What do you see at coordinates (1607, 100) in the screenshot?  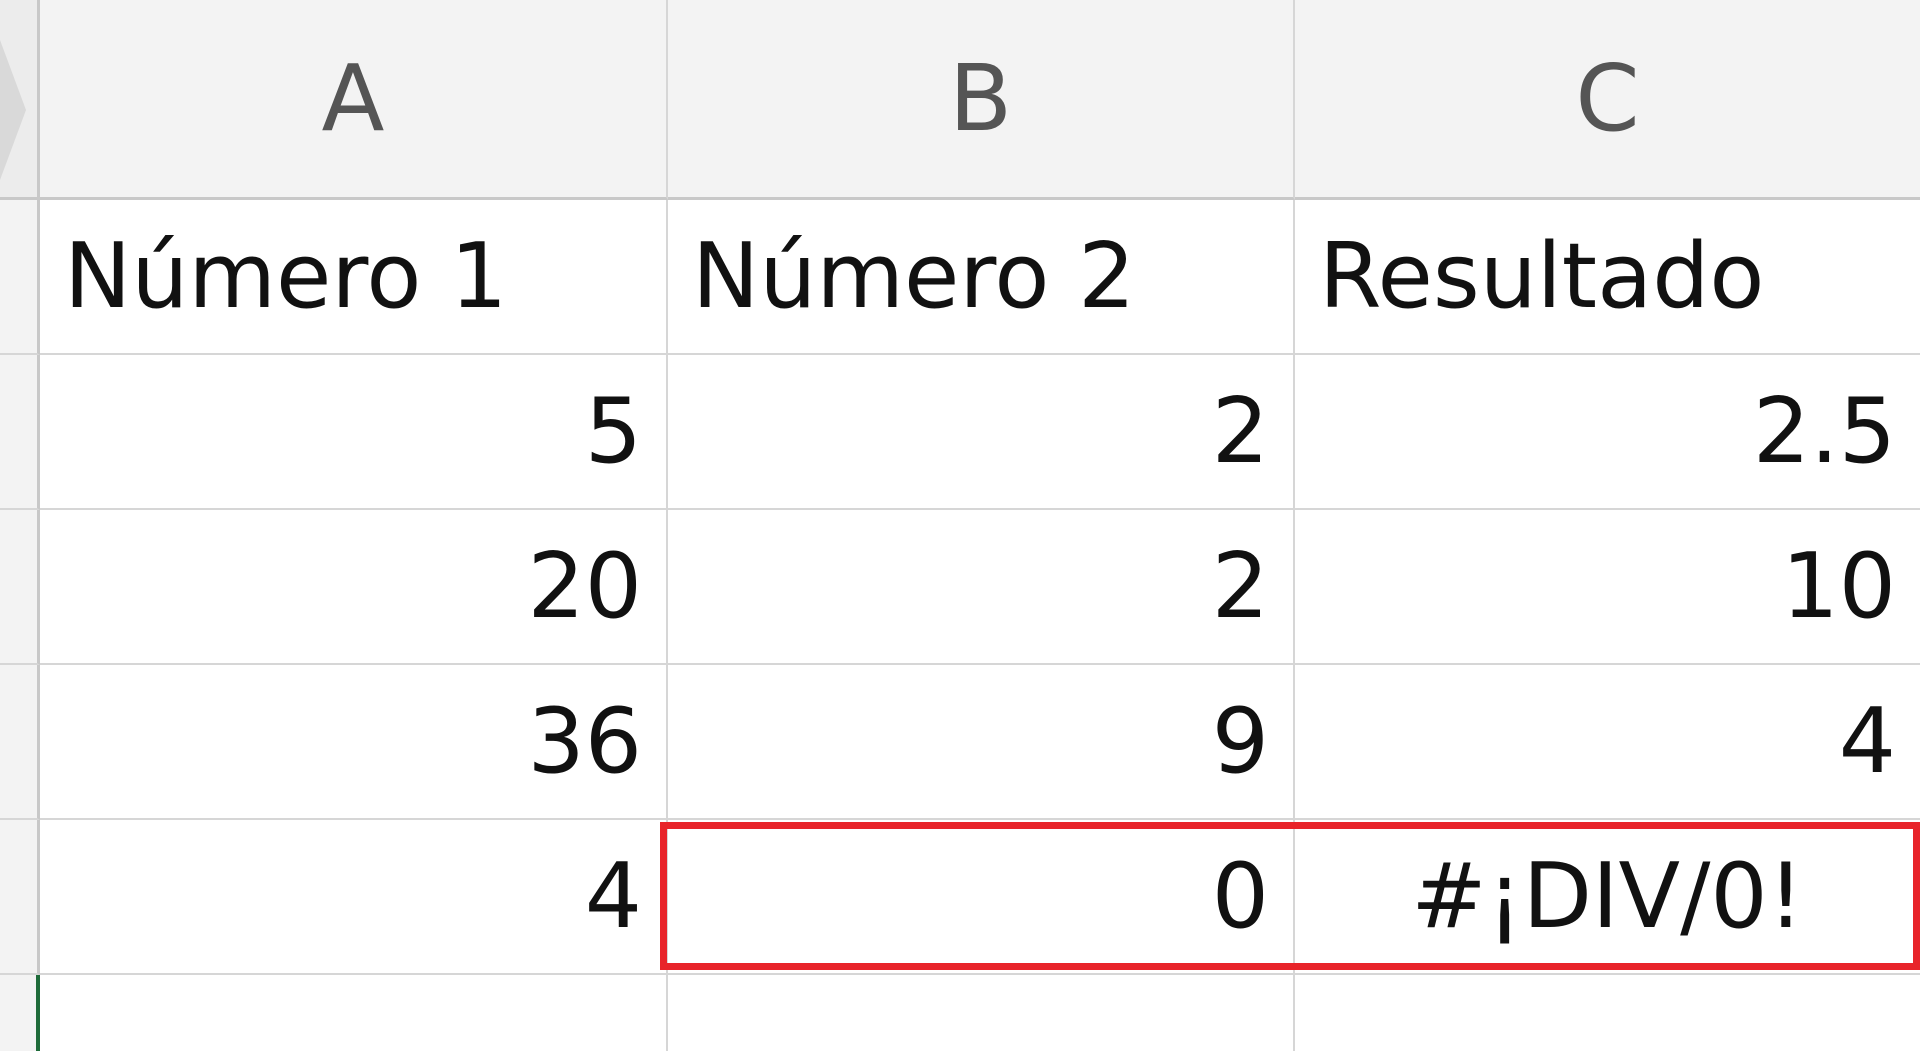 I see `column-header-c: C` at bounding box center [1607, 100].